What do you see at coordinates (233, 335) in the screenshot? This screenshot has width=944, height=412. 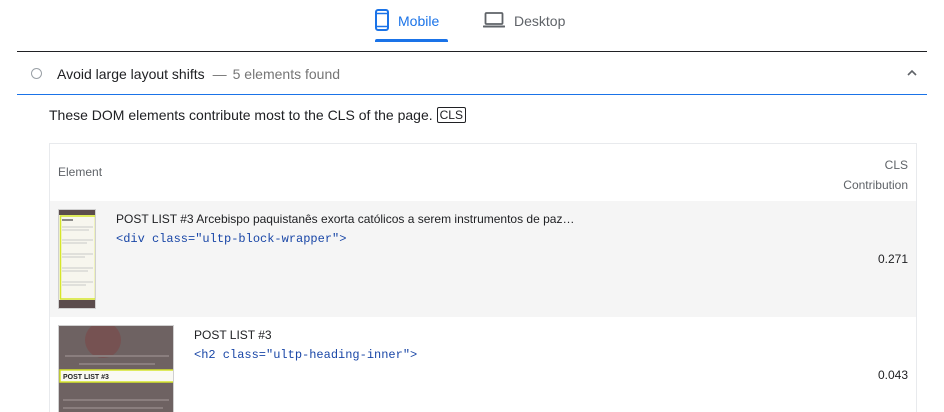 I see `node-label: POST LIST #3` at bounding box center [233, 335].